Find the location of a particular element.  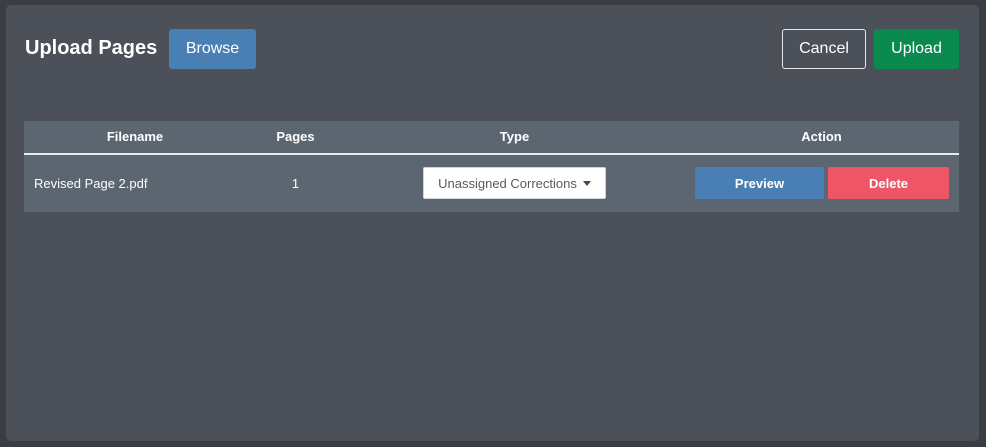

table-header: Filename Pages Type Action is located at coordinates (491, 138).